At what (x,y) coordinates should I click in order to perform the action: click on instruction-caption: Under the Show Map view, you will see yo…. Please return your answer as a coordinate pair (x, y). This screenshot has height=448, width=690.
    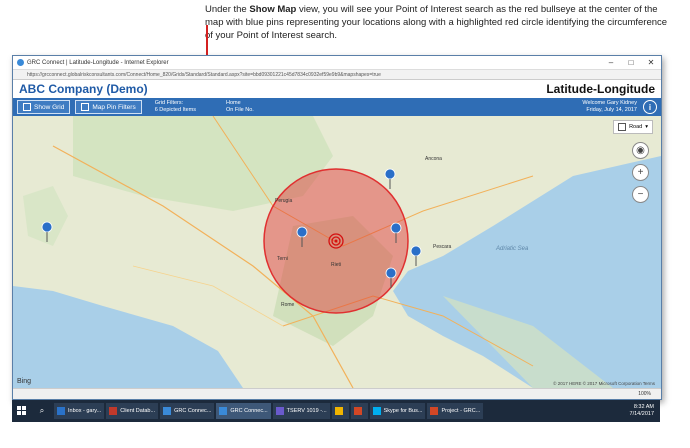
    Looking at the image, I should click on (440, 22).